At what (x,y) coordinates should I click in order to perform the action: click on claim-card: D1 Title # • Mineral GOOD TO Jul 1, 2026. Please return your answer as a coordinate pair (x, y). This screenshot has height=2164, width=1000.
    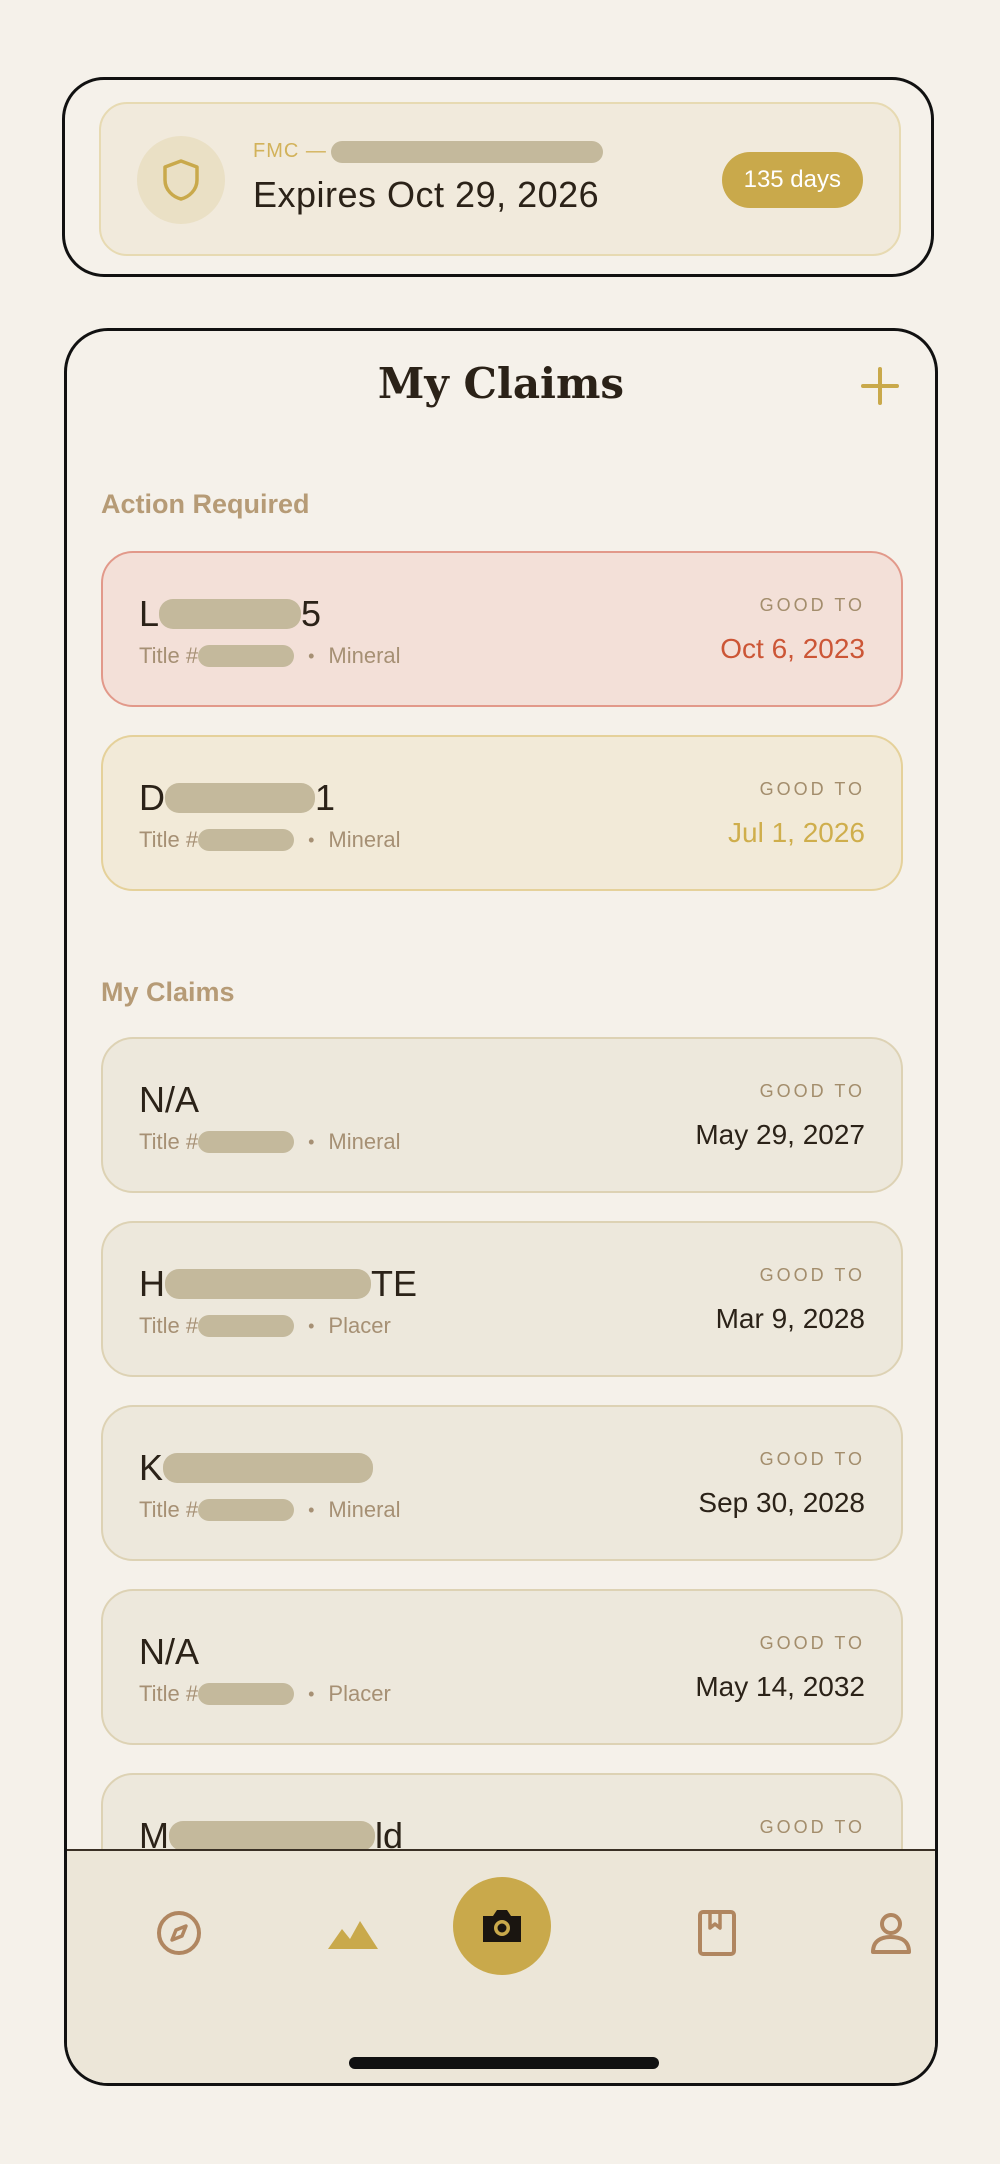
    Looking at the image, I should click on (502, 813).